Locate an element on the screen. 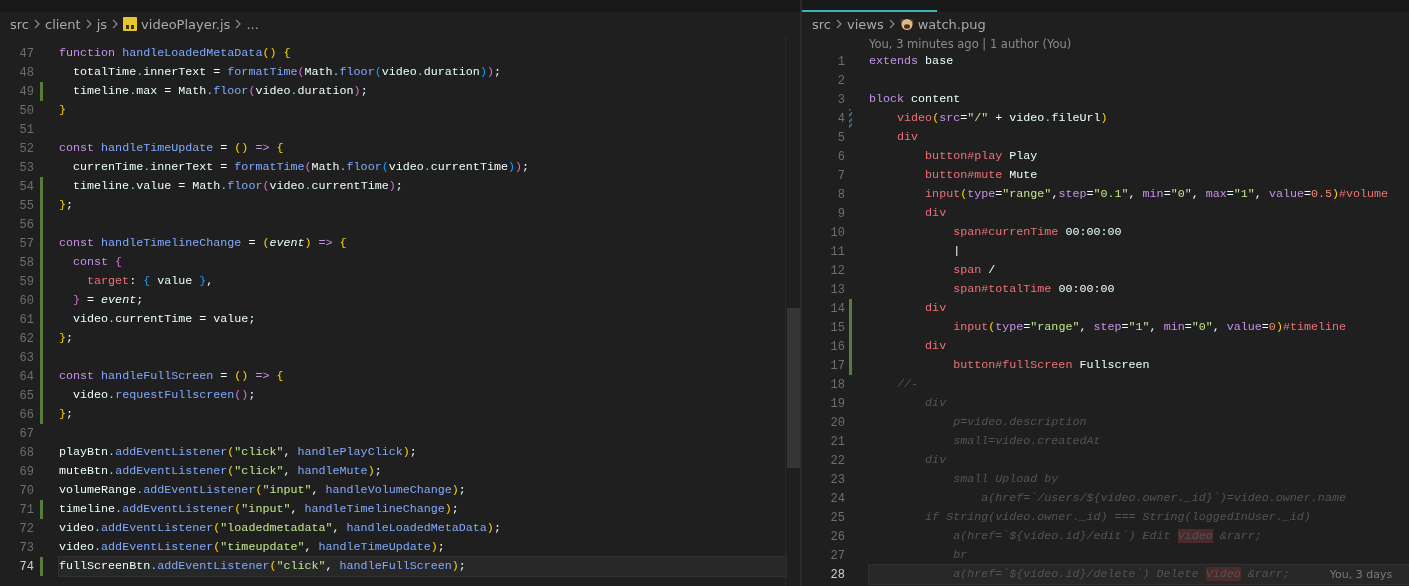 The image size is (1409, 586). line-number: 8 is located at coordinates (840, 194).